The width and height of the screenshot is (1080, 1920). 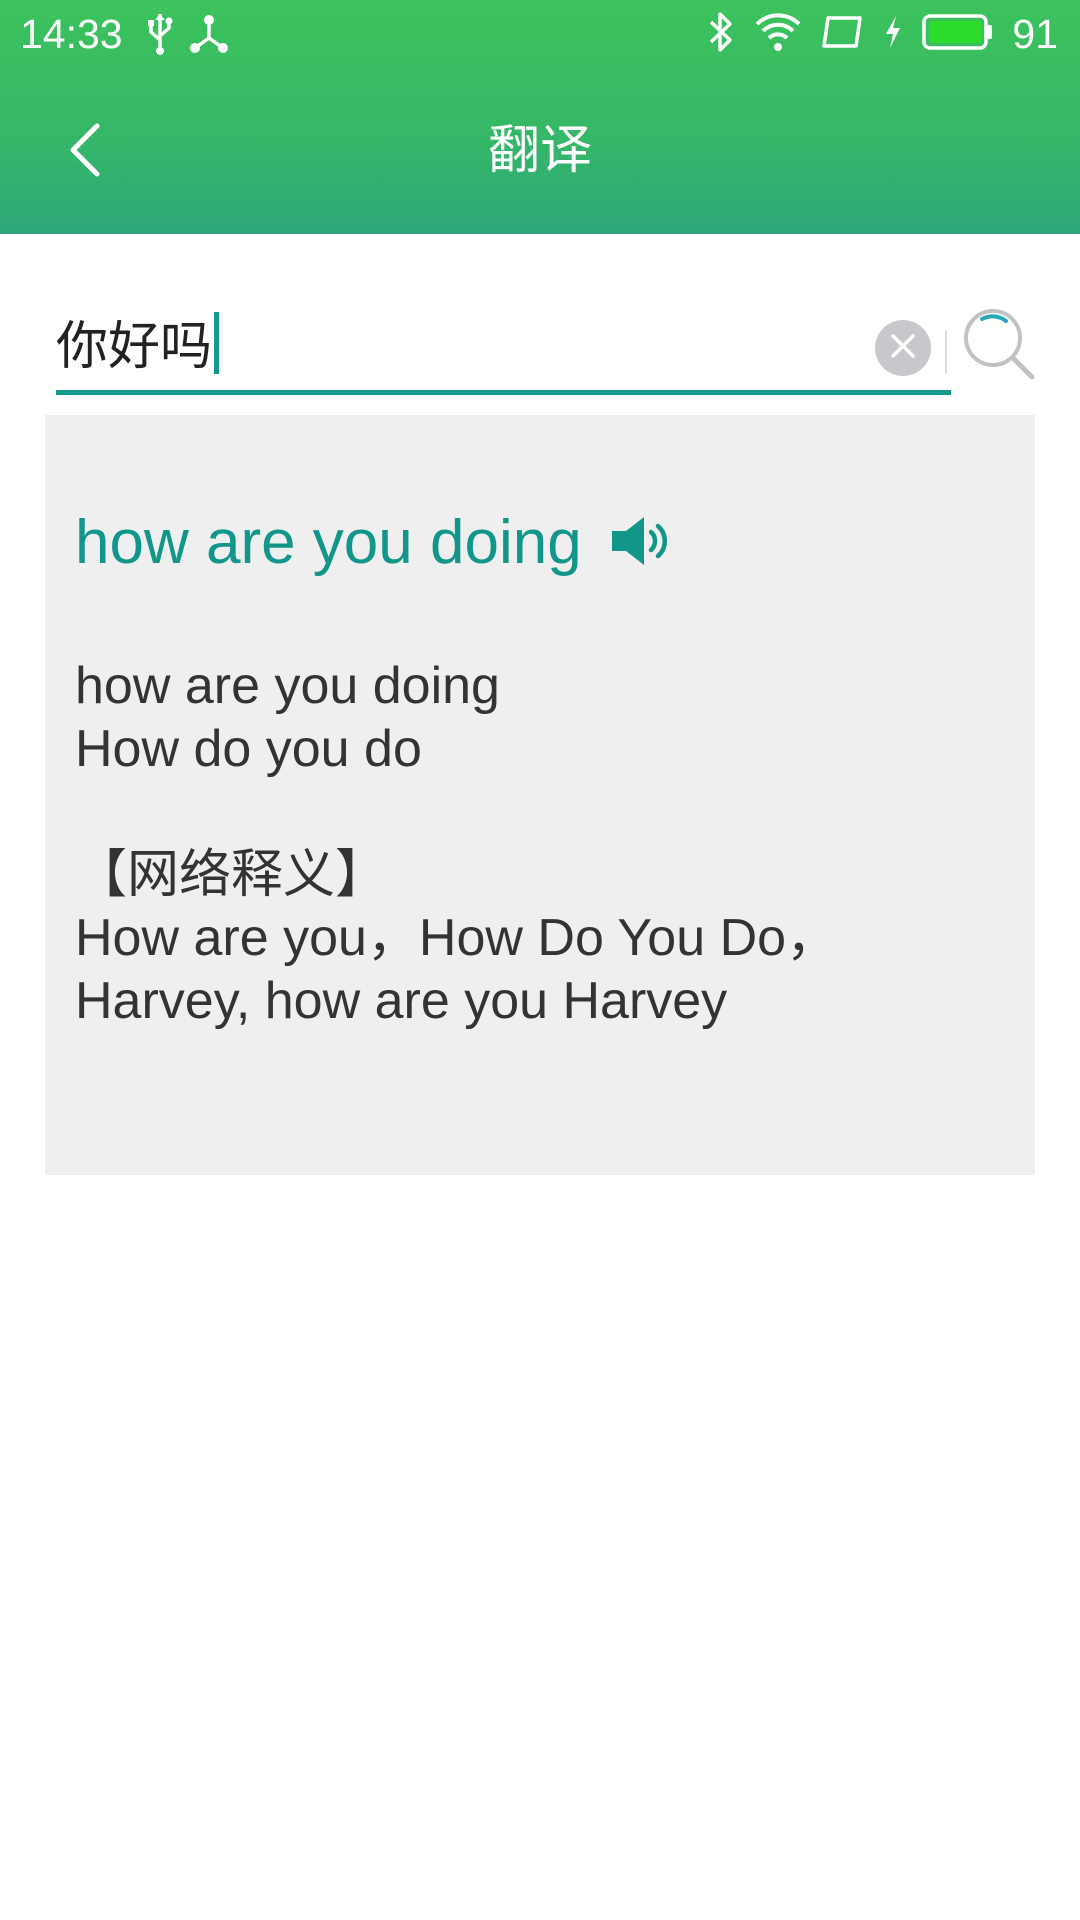 What do you see at coordinates (946, 352) in the screenshot?
I see `search-divider` at bounding box center [946, 352].